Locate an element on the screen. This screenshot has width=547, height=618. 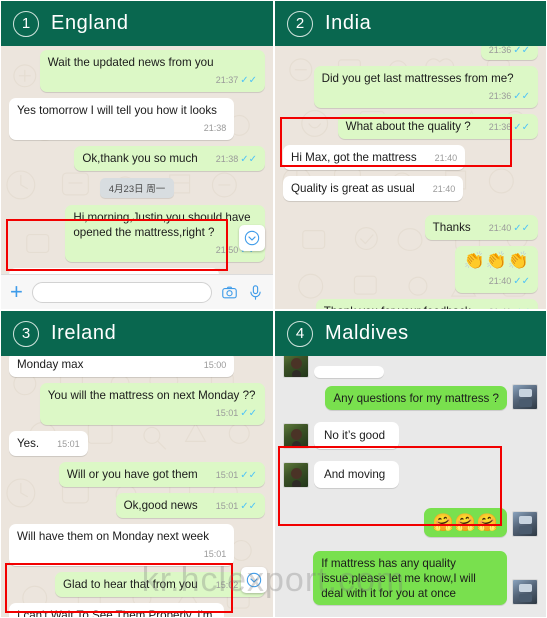
panel-number-badge: 3 is located at coordinates (26, 333).